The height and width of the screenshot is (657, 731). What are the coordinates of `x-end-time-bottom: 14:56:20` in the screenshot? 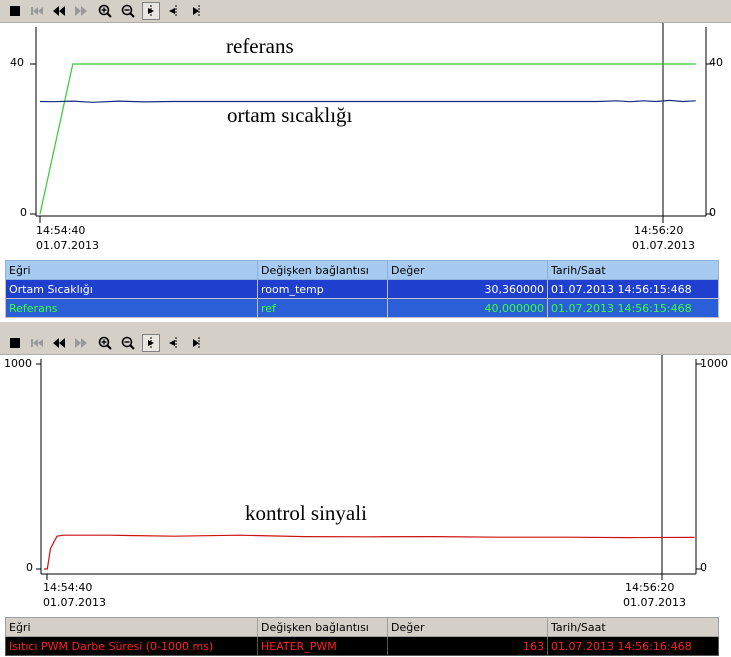 It's located at (650, 587).